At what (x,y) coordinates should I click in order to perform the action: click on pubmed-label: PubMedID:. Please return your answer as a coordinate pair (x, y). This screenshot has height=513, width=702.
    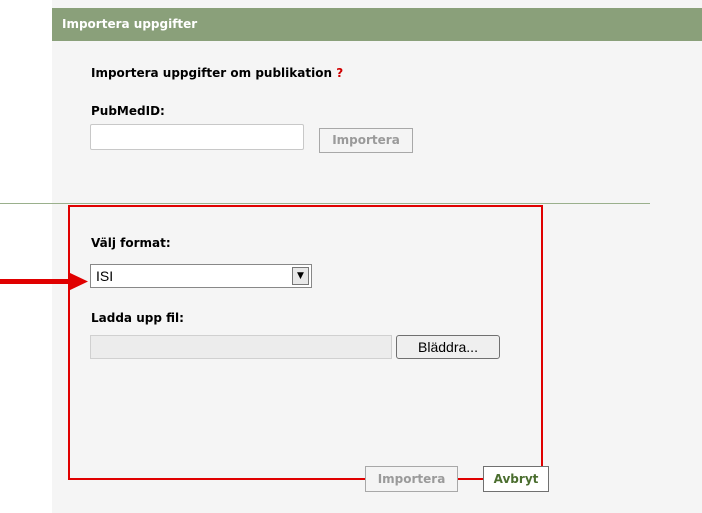
    Looking at the image, I should click on (128, 111).